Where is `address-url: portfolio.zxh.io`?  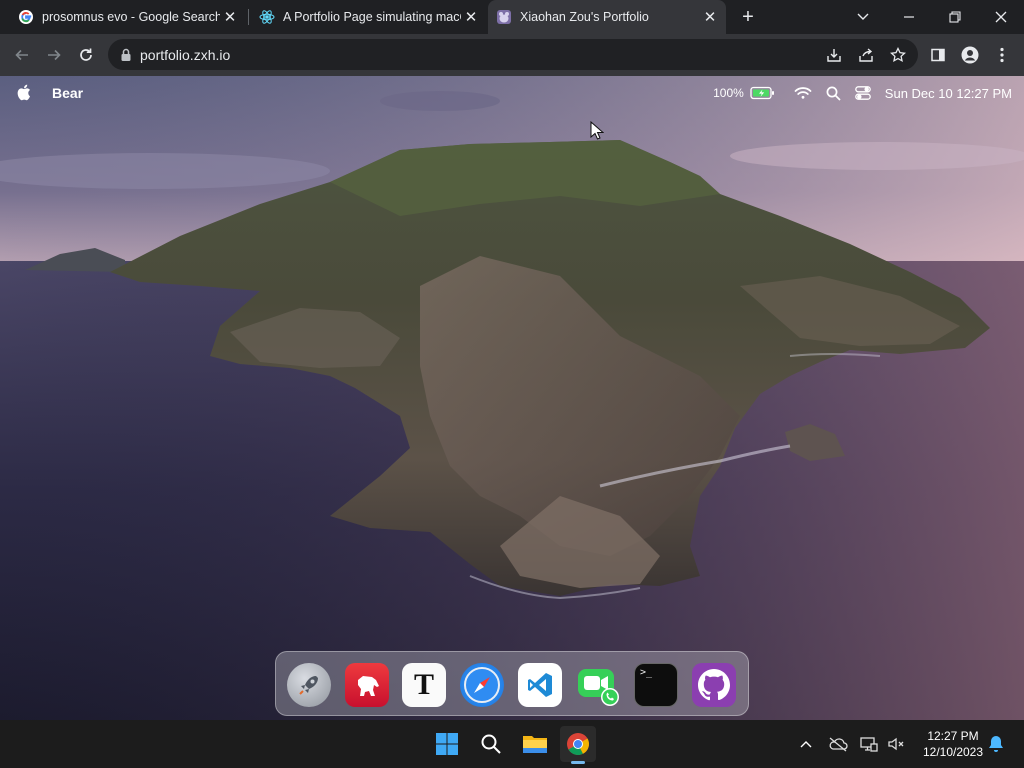
address-url: portfolio.zxh.io is located at coordinates (185, 54).